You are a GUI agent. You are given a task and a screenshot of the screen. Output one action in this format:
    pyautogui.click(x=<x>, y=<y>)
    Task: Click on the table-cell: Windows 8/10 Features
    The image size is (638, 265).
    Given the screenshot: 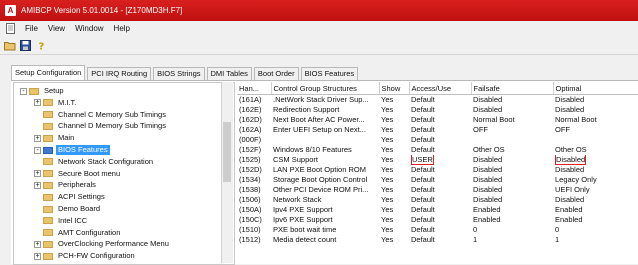 What is the action you would take?
    pyautogui.click(x=325, y=150)
    